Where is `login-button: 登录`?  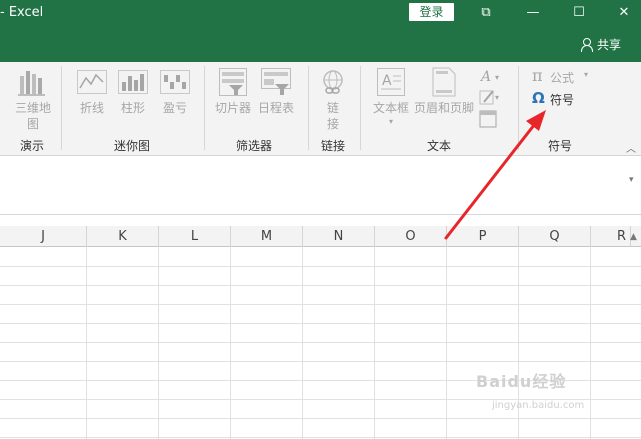 login-button: 登录 is located at coordinates (431, 12).